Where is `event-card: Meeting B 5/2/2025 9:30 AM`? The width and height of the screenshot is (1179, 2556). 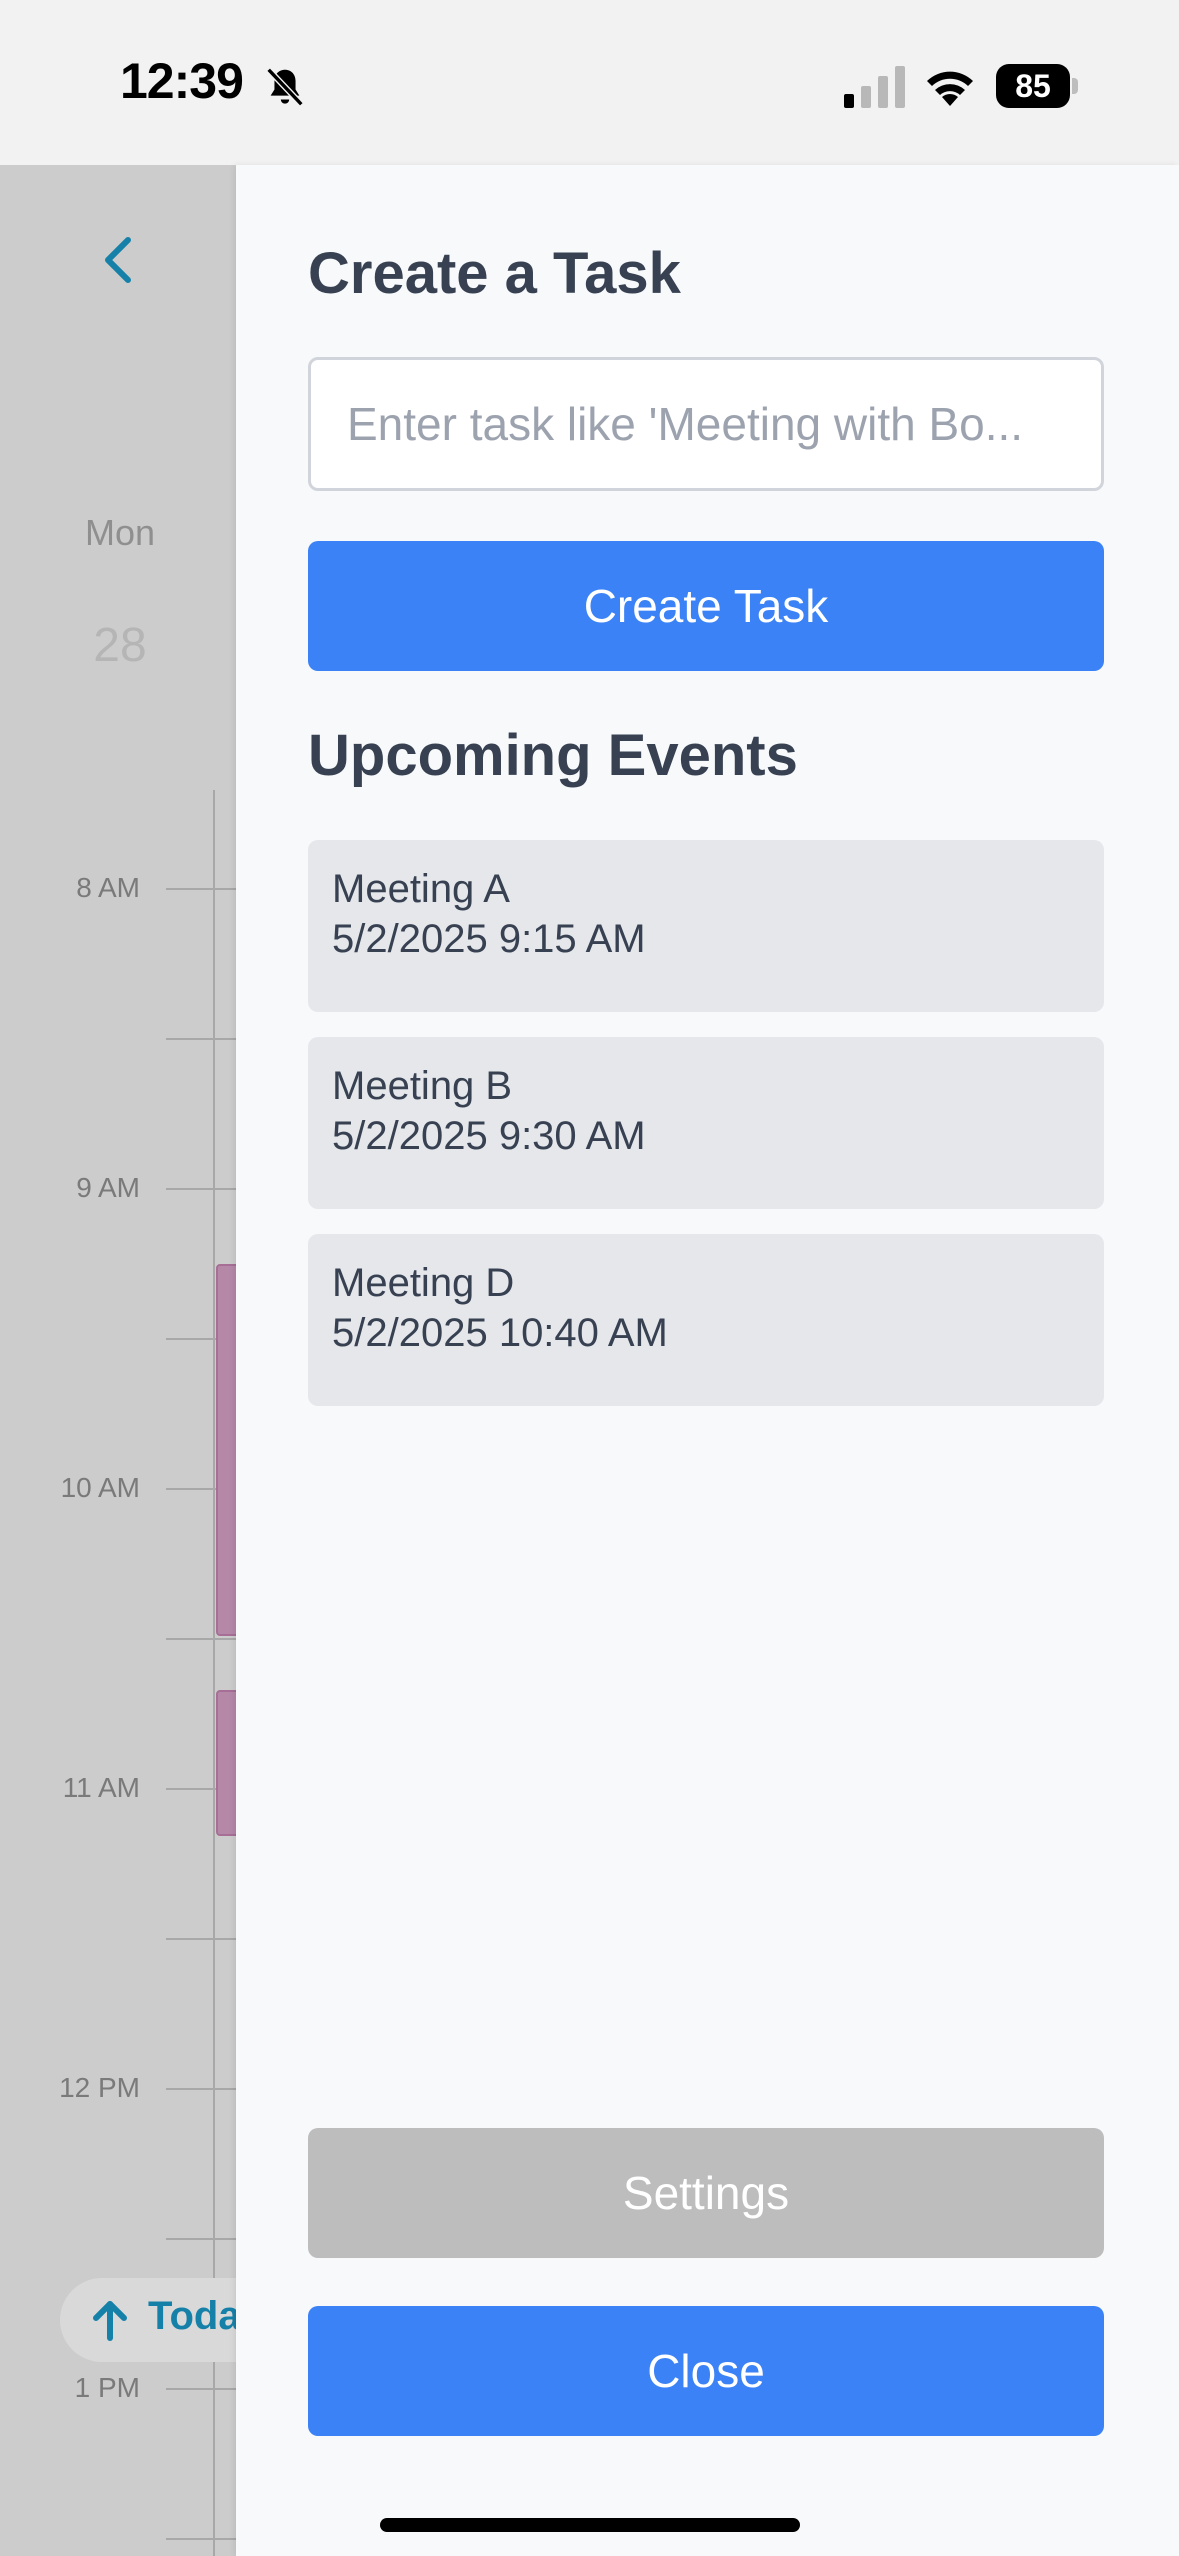 event-card: Meeting B 5/2/2025 9:30 AM is located at coordinates (706, 1123).